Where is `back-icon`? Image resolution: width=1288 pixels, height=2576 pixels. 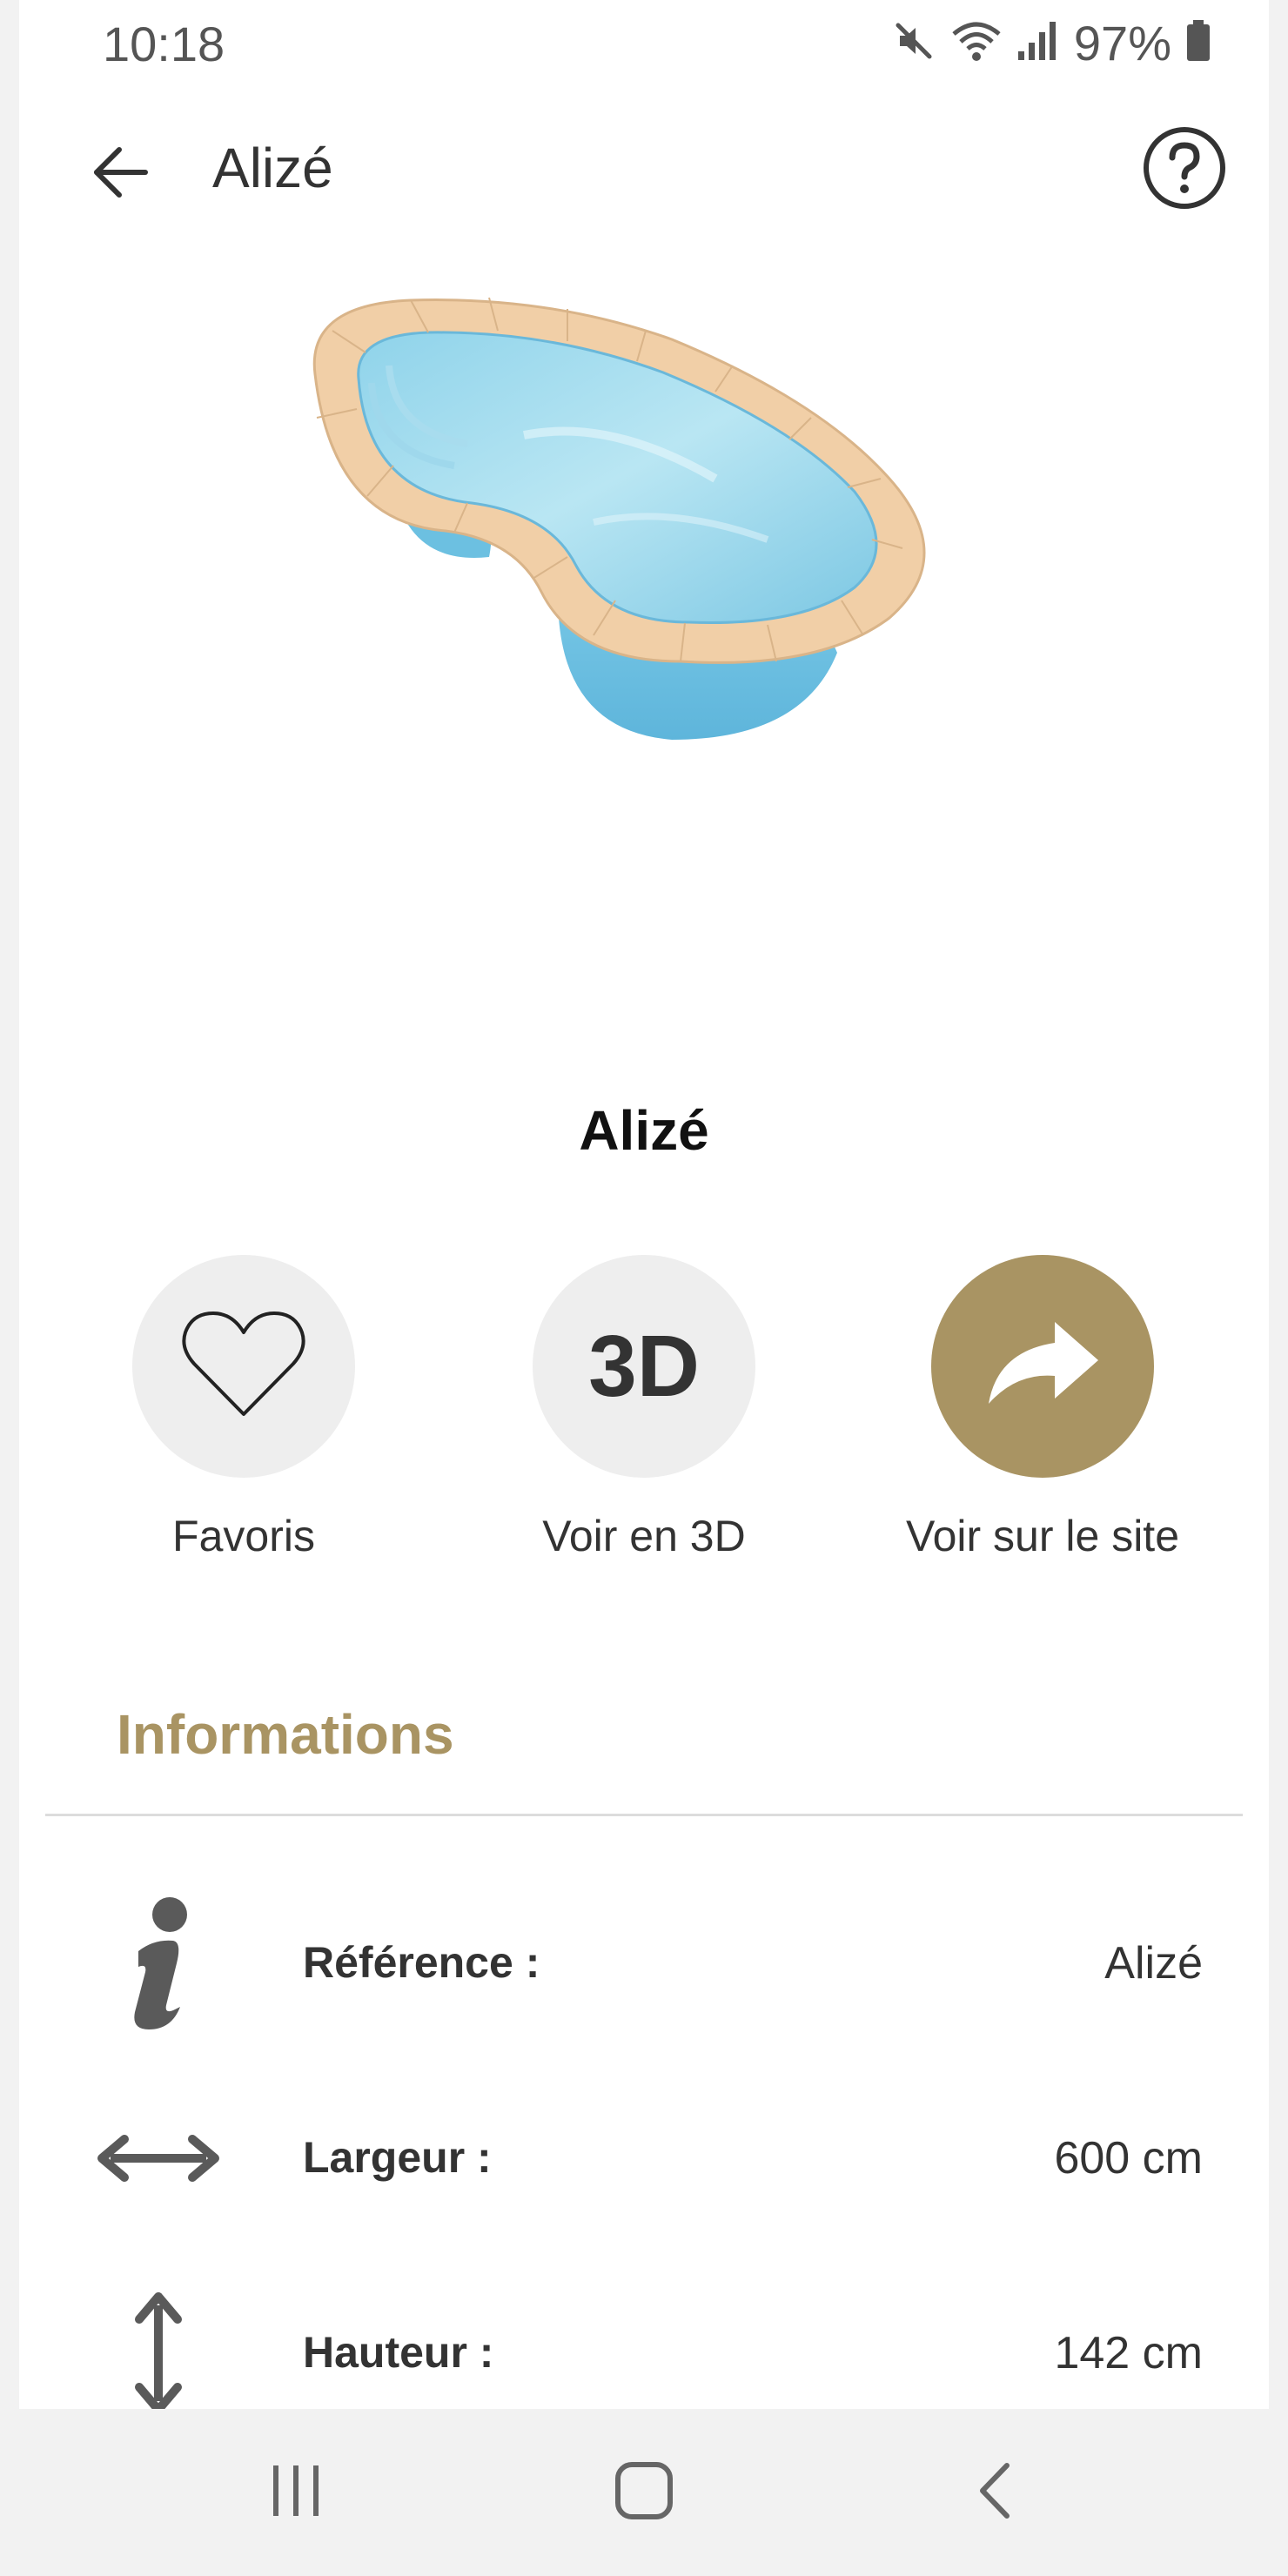 back-icon is located at coordinates (996, 2493).